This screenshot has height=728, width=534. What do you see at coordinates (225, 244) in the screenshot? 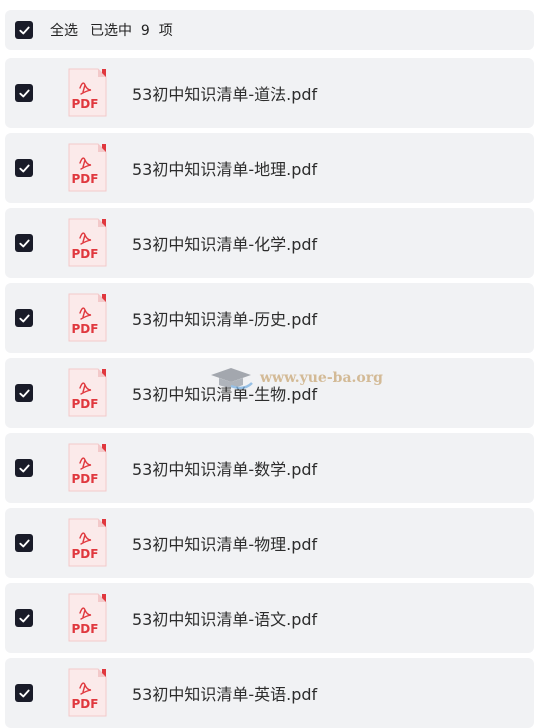
I see `file-name: 53初中知识清单-化学.pdf` at bounding box center [225, 244].